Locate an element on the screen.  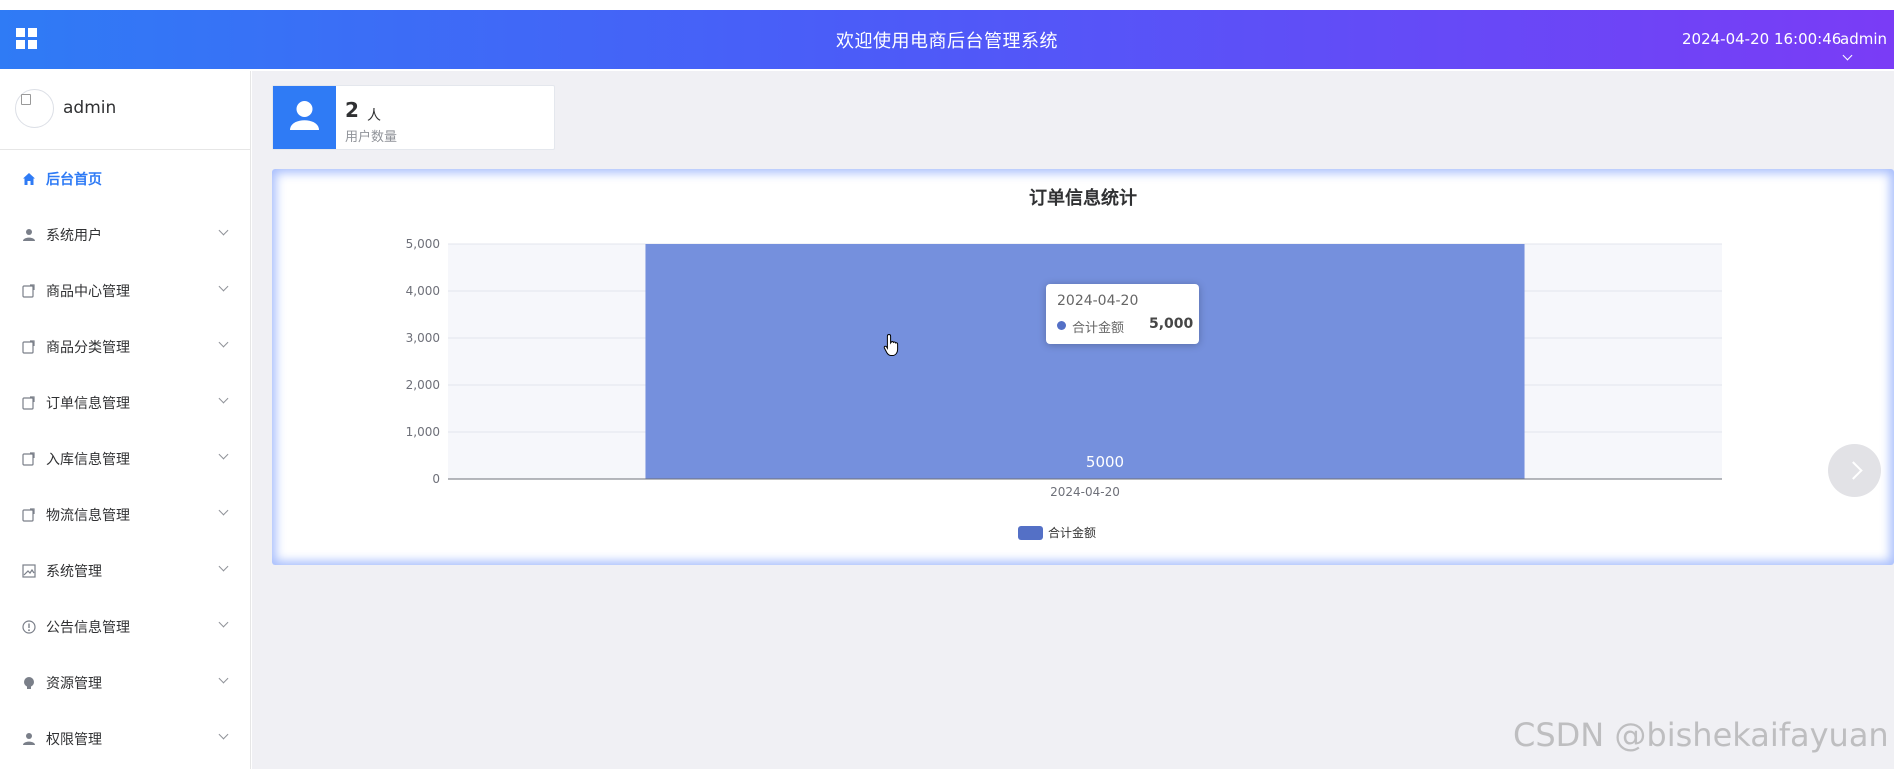
user-count-label: 用户数量 is located at coordinates (371, 137).